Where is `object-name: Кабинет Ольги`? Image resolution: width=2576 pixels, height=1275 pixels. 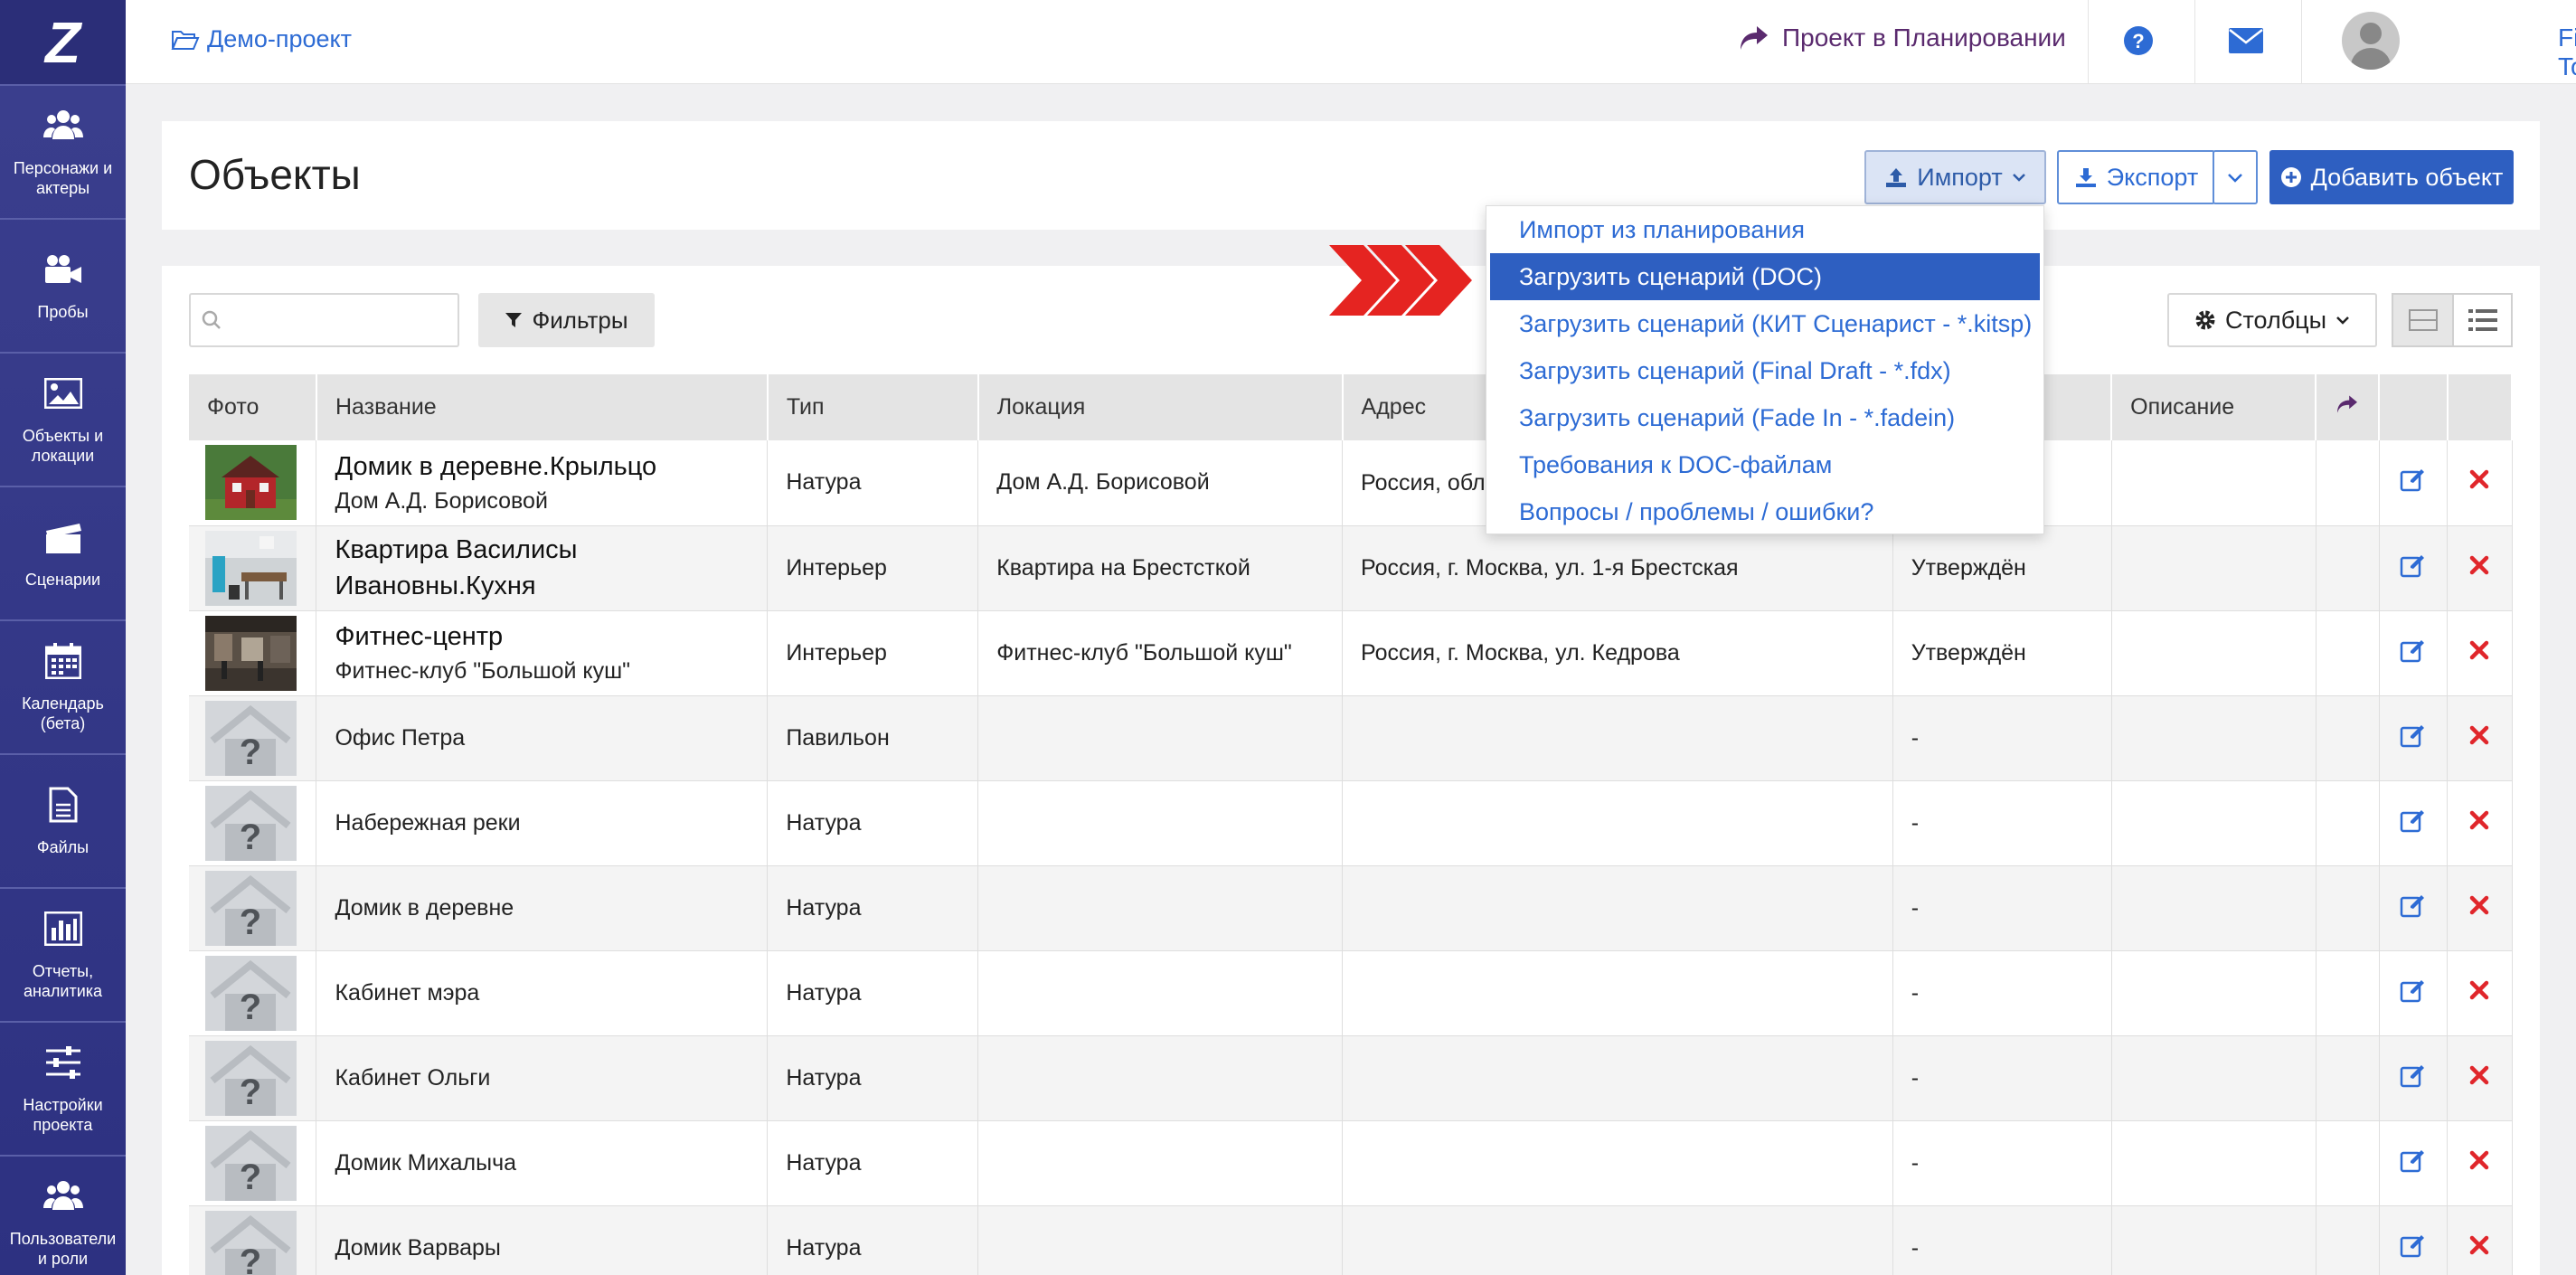 object-name: Кабинет Ольги is located at coordinates (551, 1078).